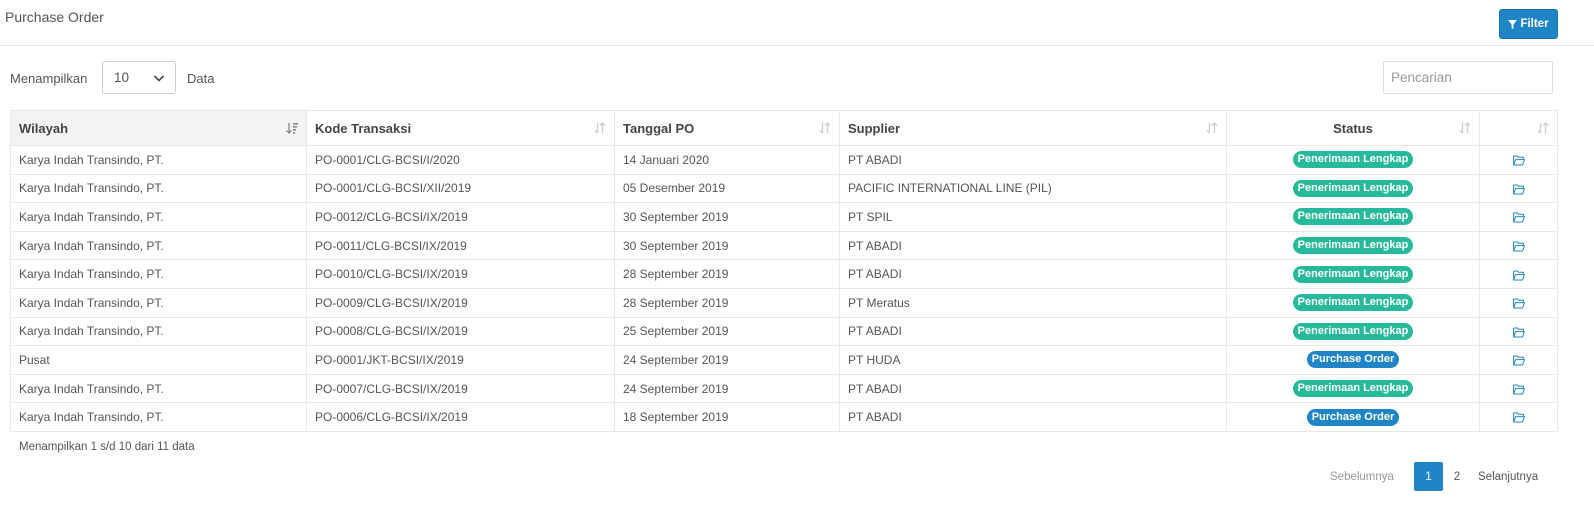 The width and height of the screenshot is (1594, 513). Describe the element at coordinates (460, 274) in the screenshot. I see `cell-kode-transaksi: PO-0010/CLG-BCSI/IX/2019` at that location.